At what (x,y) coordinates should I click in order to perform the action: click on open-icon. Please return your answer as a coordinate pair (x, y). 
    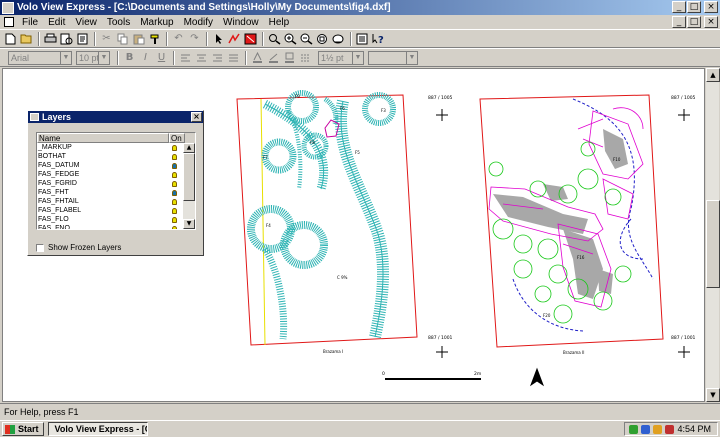
    Looking at the image, I should click on (26, 38).